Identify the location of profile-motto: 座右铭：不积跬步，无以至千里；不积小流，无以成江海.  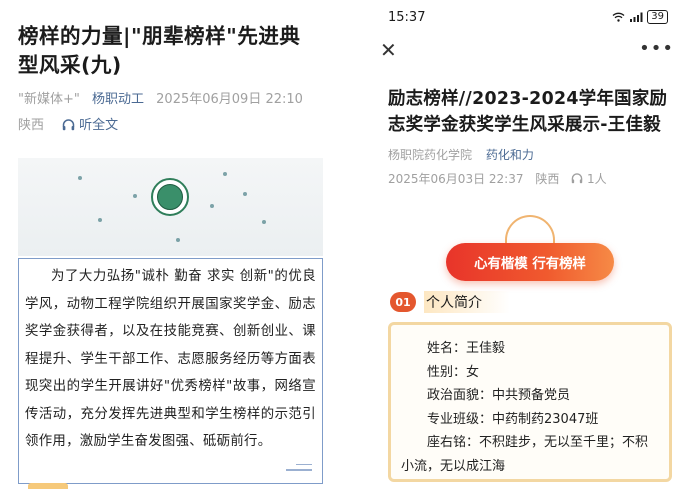
(525, 454).